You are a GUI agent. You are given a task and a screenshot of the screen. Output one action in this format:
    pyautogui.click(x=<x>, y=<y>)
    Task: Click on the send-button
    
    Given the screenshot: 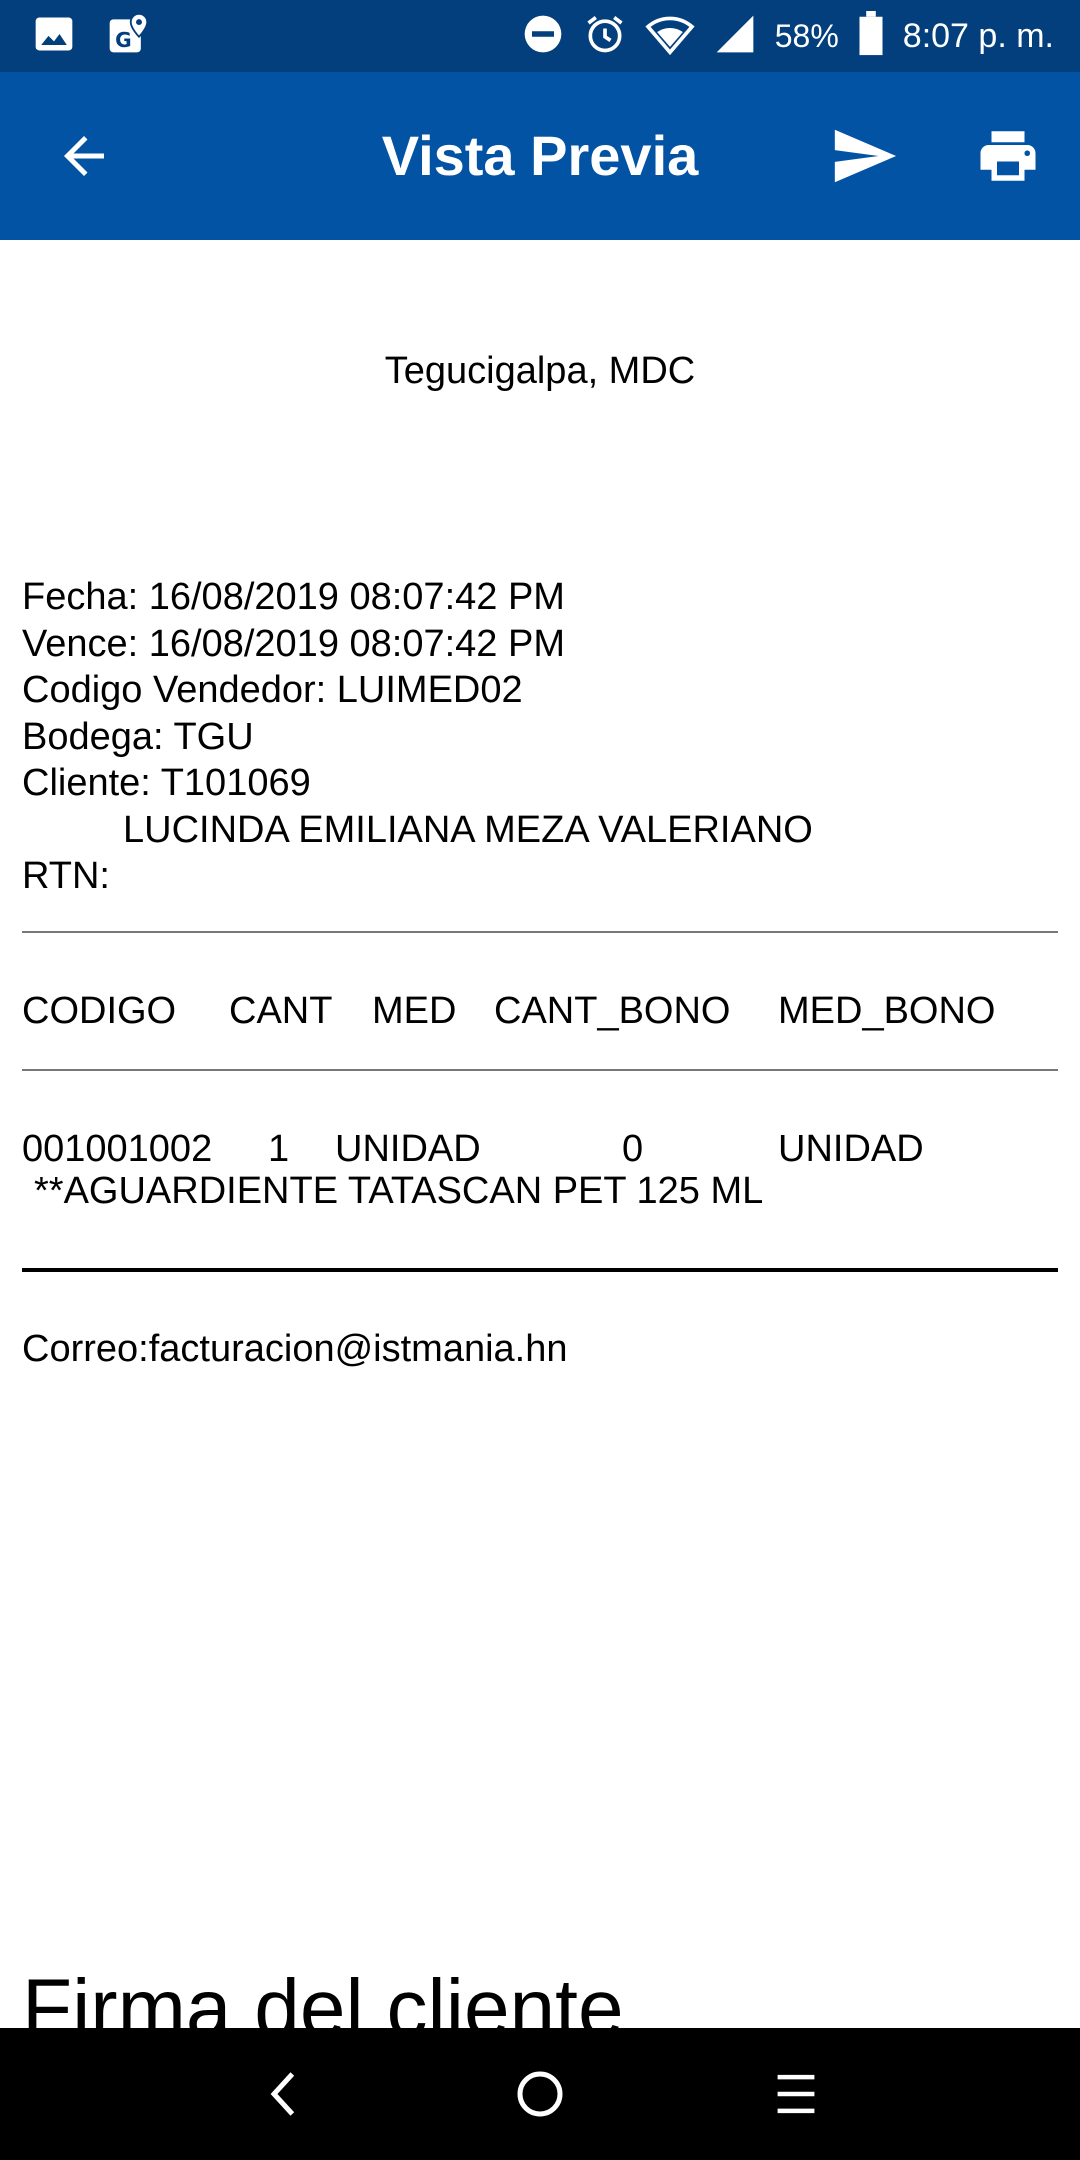 What is the action you would take?
    pyautogui.click(x=864, y=156)
    